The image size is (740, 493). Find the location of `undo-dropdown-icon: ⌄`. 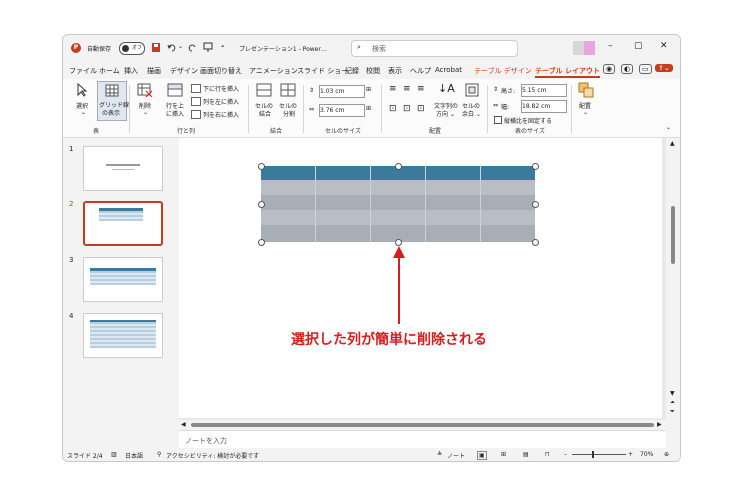

undo-dropdown-icon: ⌄ is located at coordinates (180, 46).